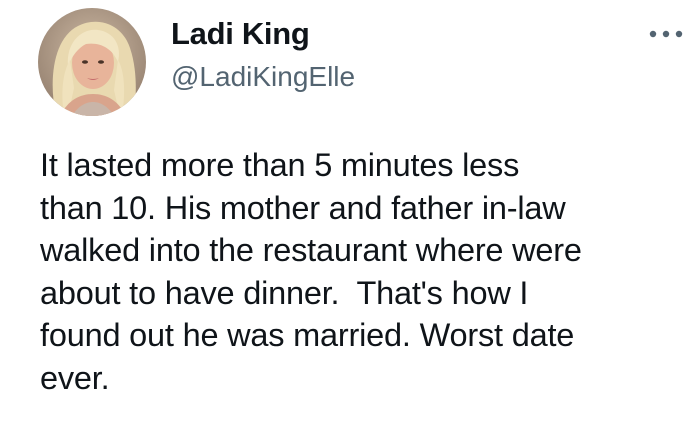 The width and height of the screenshot is (700, 429). I want to click on more-options-button, so click(666, 34).